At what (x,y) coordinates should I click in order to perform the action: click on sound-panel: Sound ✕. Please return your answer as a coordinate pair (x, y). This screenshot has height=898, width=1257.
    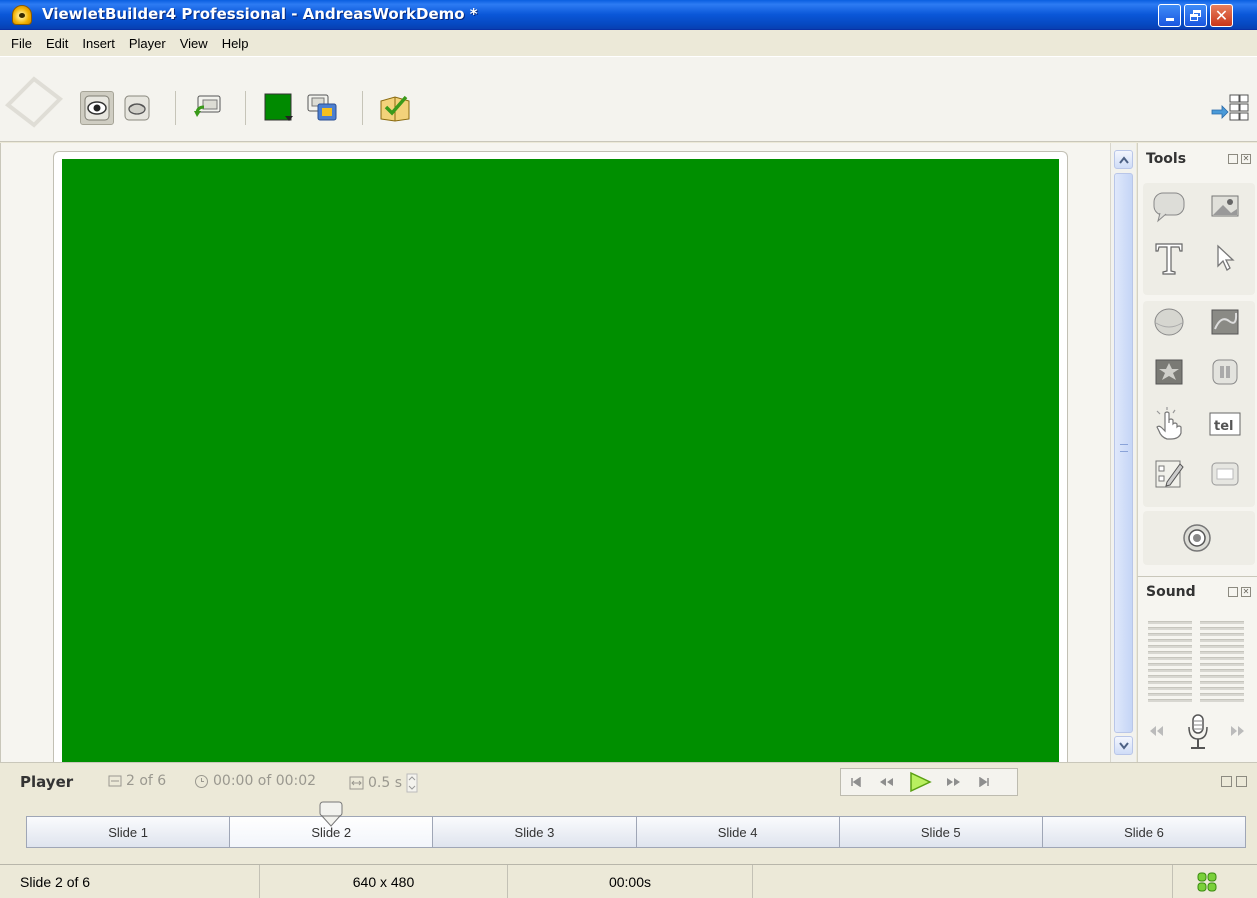
    Looking at the image, I should click on (1197, 669).